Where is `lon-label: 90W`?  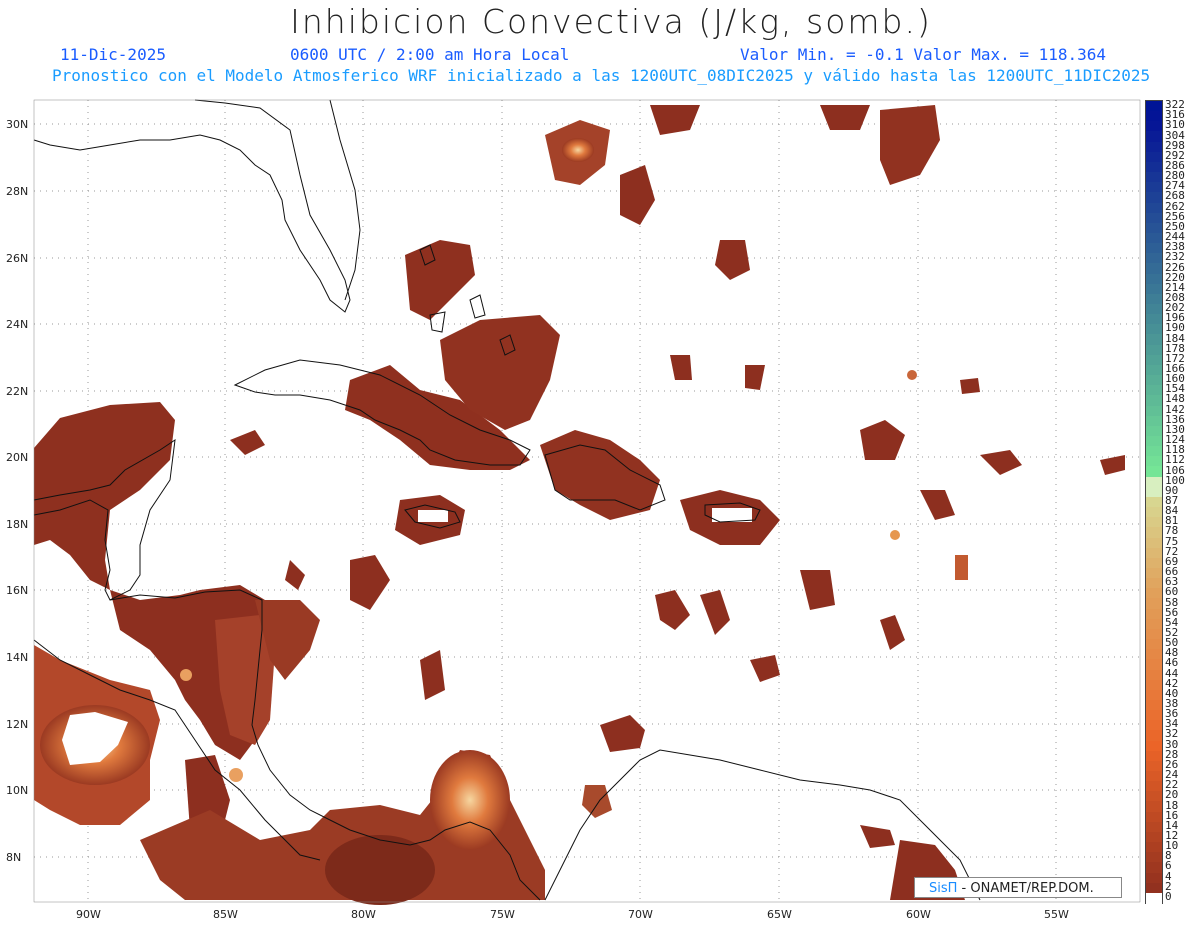
lon-label: 90W is located at coordinates (88, 914).